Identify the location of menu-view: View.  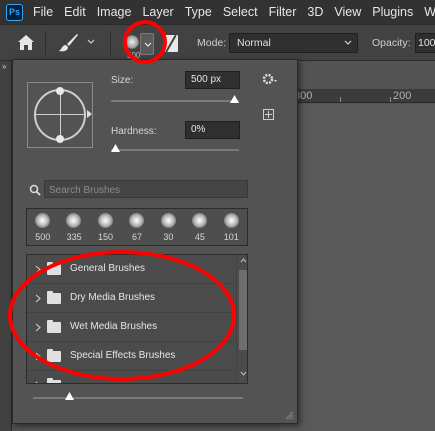
(347, 12).